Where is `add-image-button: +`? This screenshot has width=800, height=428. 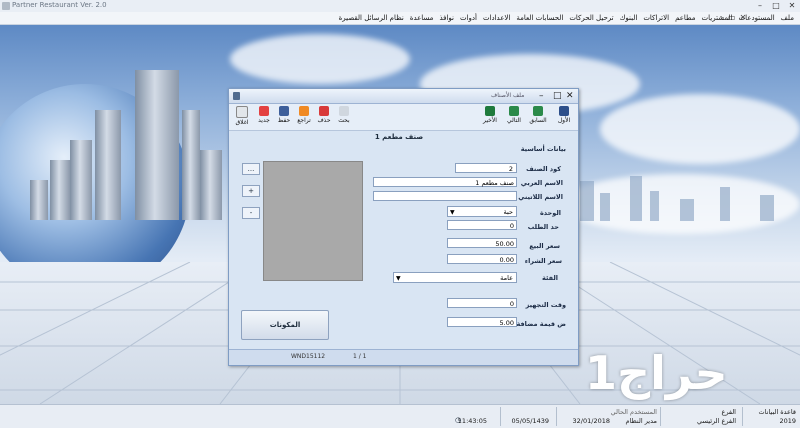
add-image-button: + is located at coordinates (251, 191).